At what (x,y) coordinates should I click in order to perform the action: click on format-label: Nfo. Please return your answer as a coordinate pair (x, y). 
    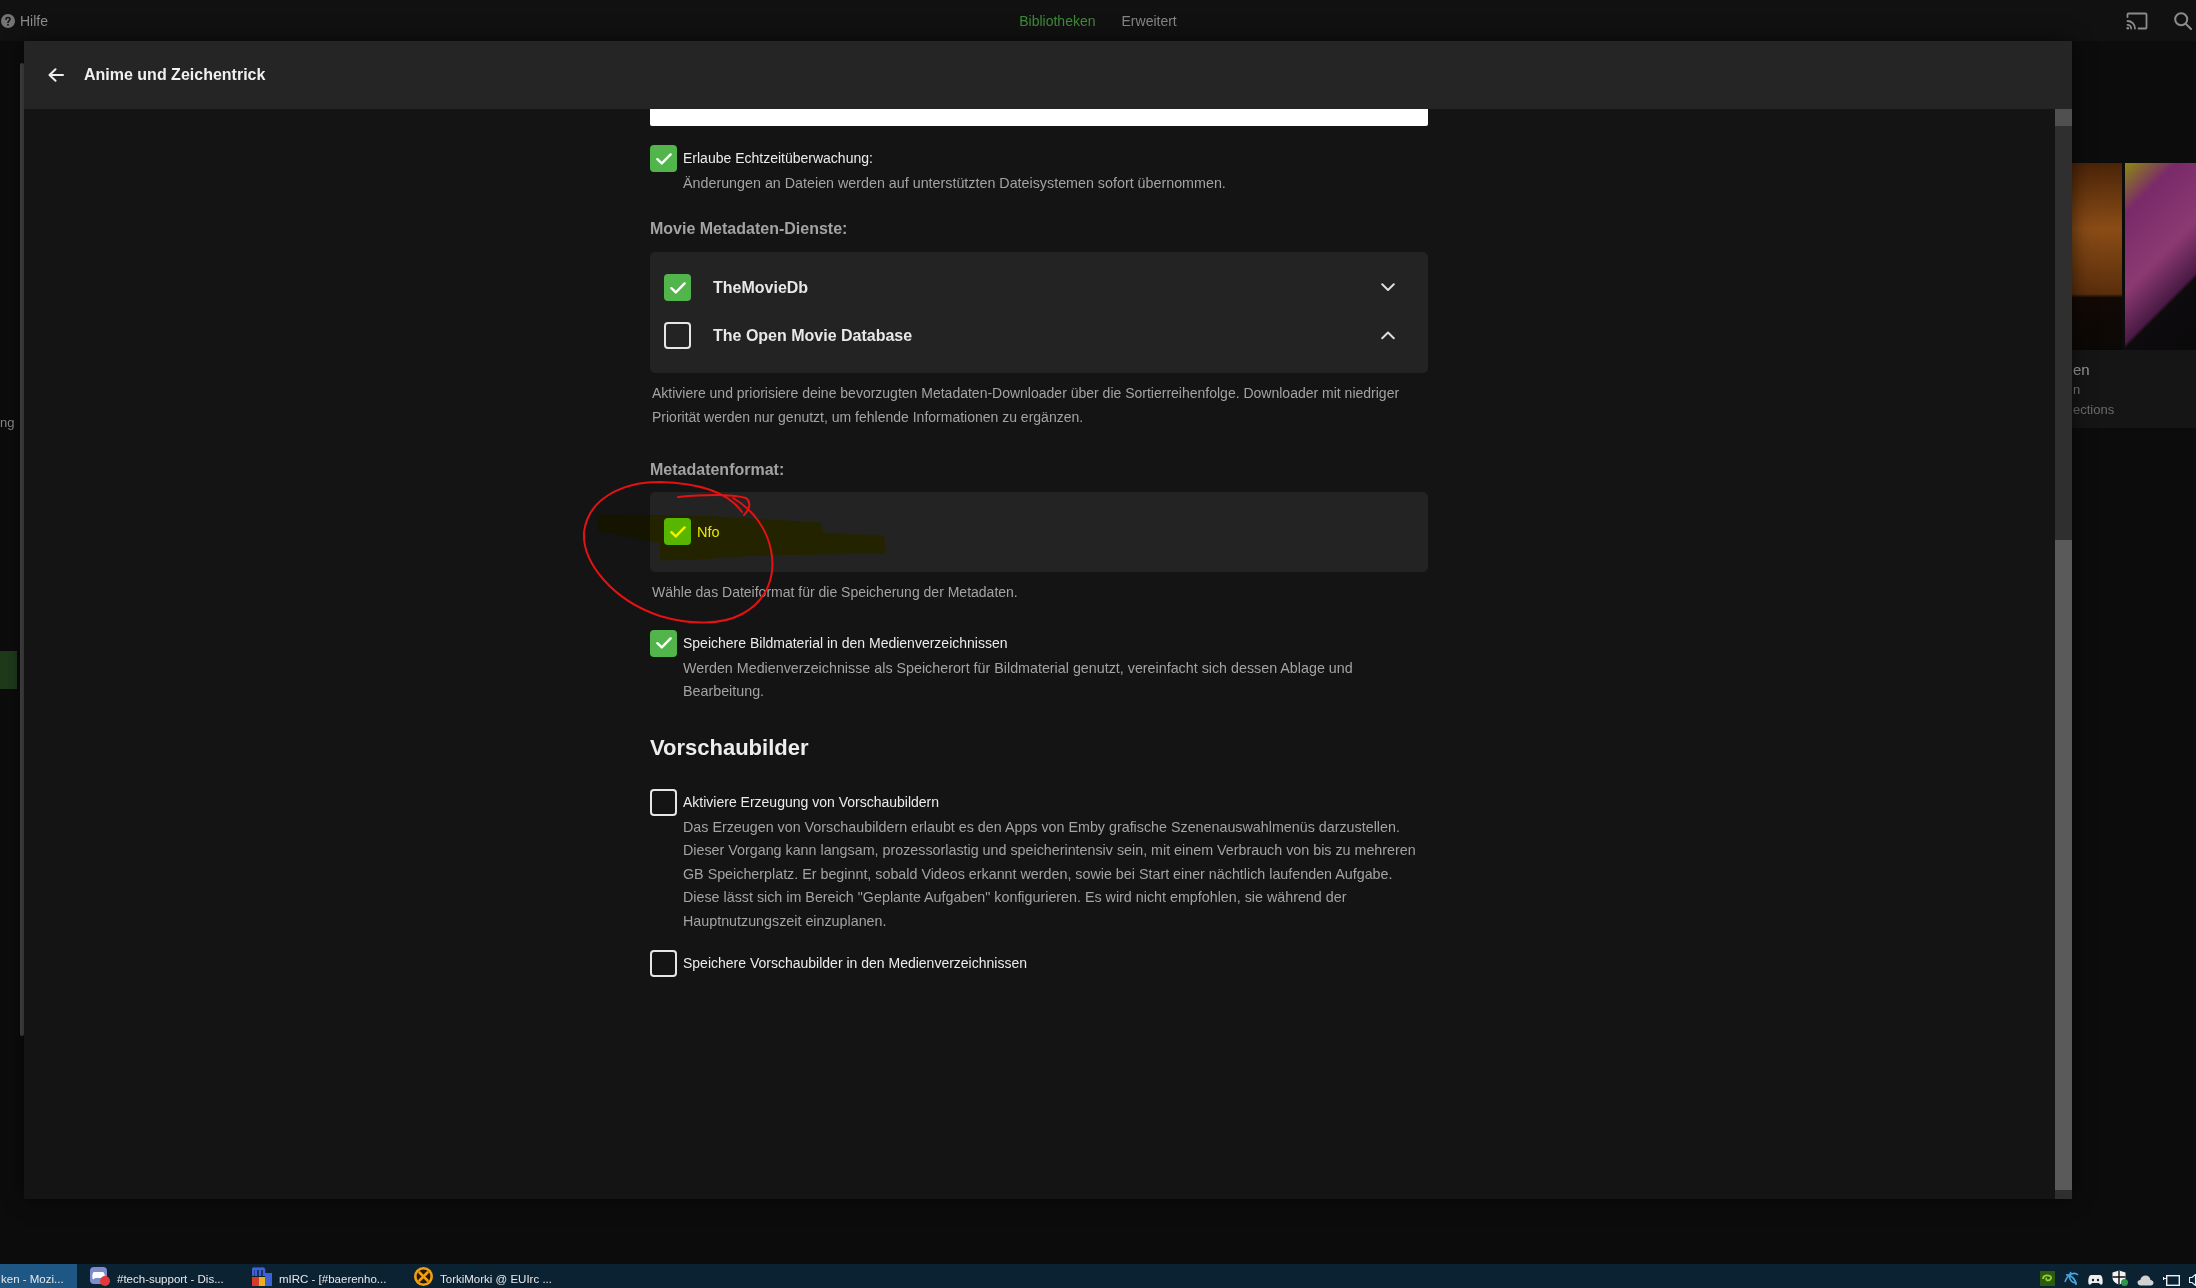
    Looking at the image, I should click on (708, 531).